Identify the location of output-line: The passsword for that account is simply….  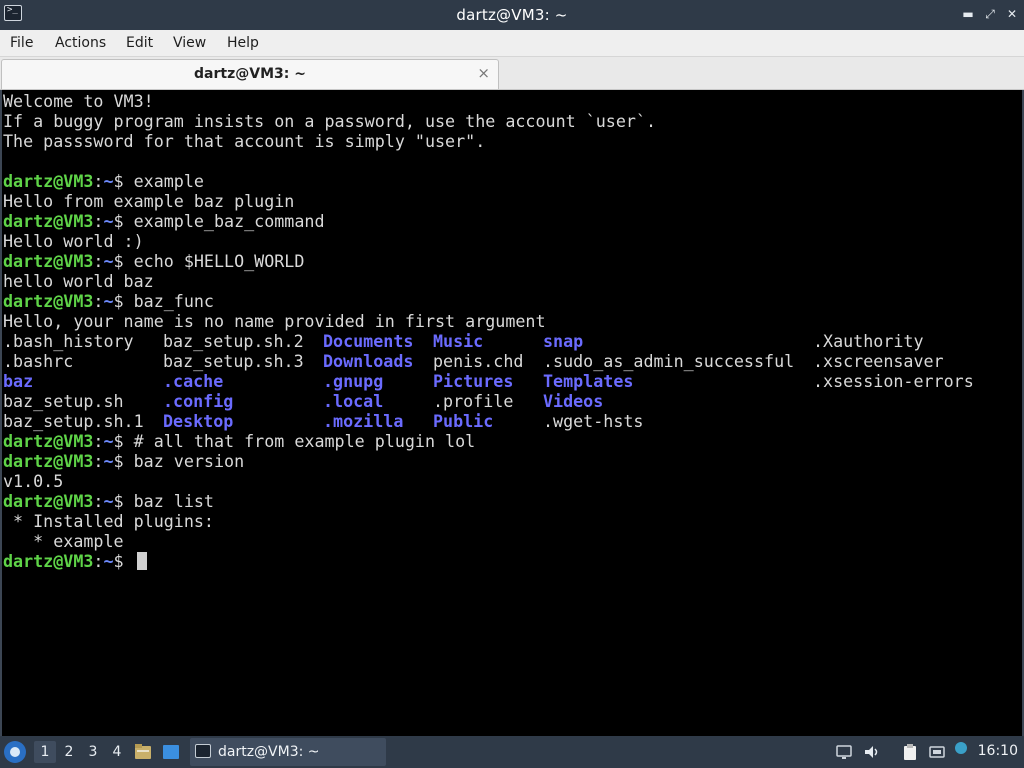
(244, 141).